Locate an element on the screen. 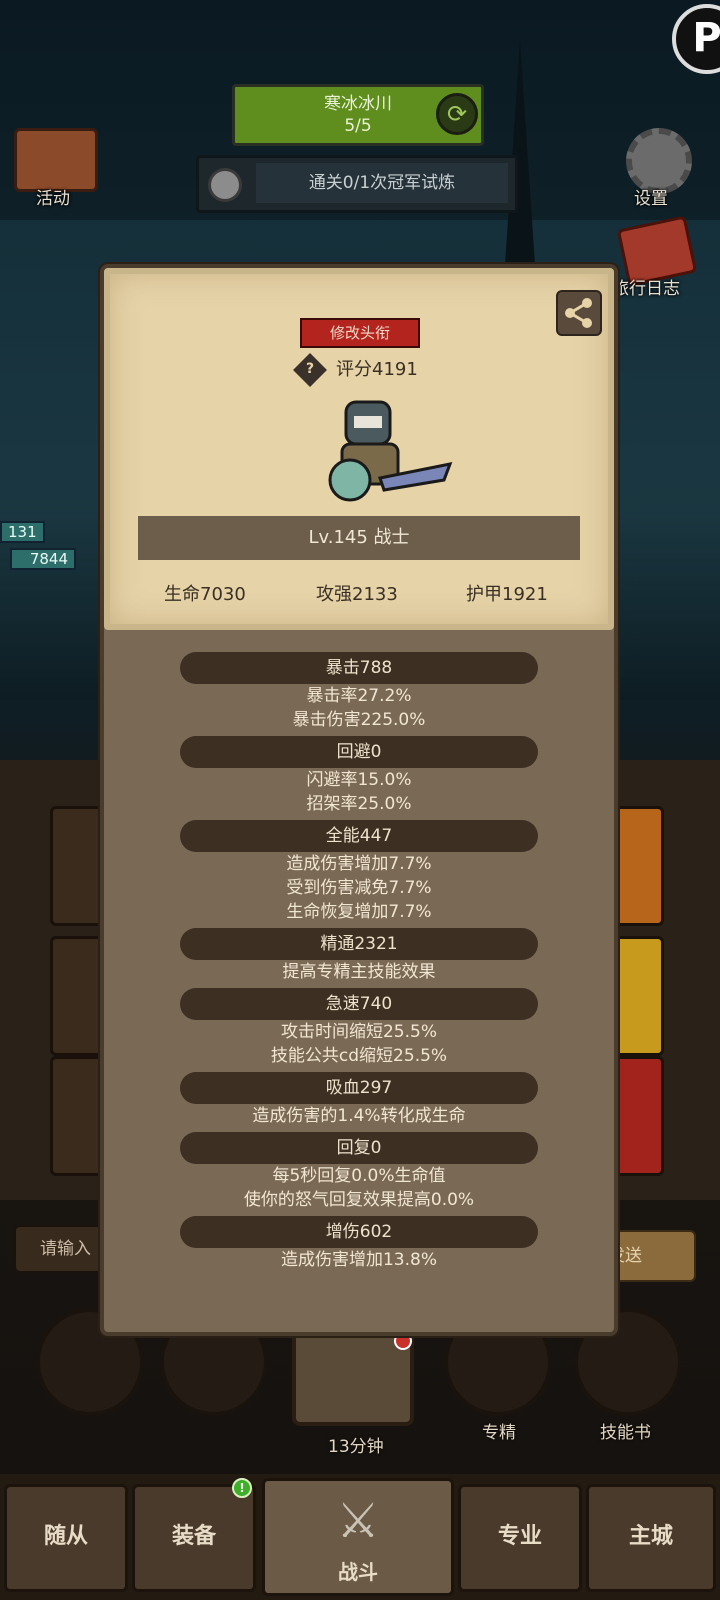 The height and width of the screenshot is (1600, 720). stat-line: 每5秒回复0.0%生命值 is located at coordinates (359, 1176).